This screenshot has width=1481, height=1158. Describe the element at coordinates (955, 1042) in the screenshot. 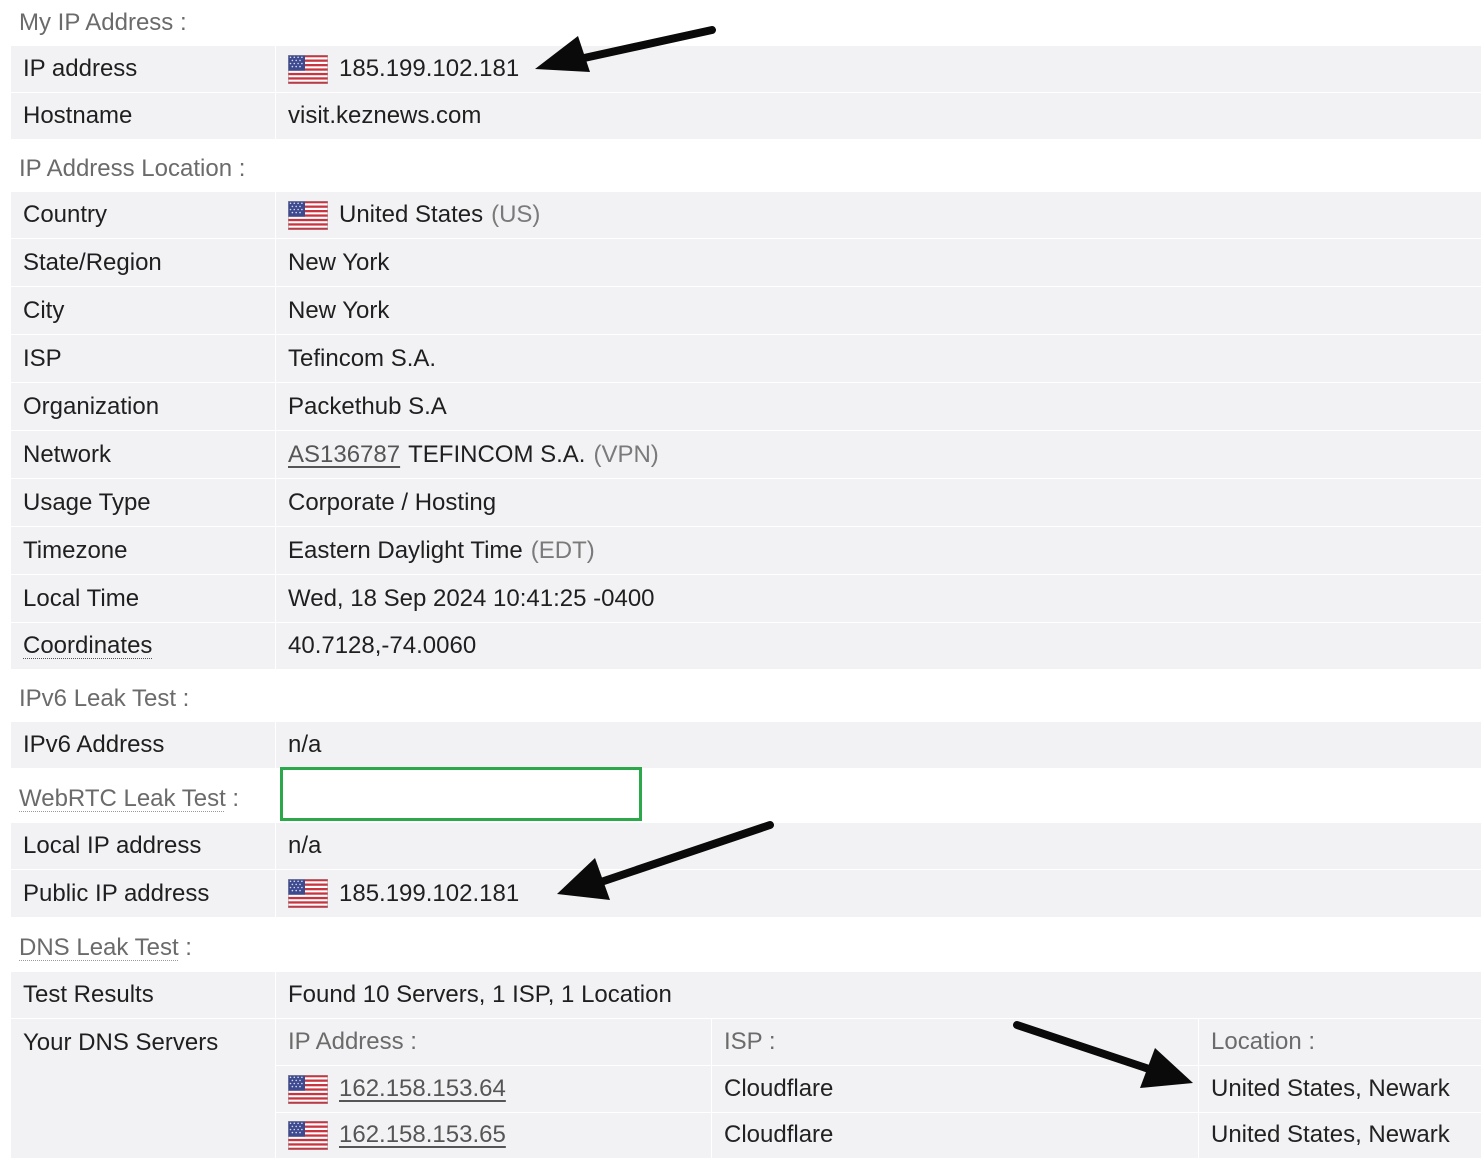

I see `col-isp-header: ISP :` at that location.